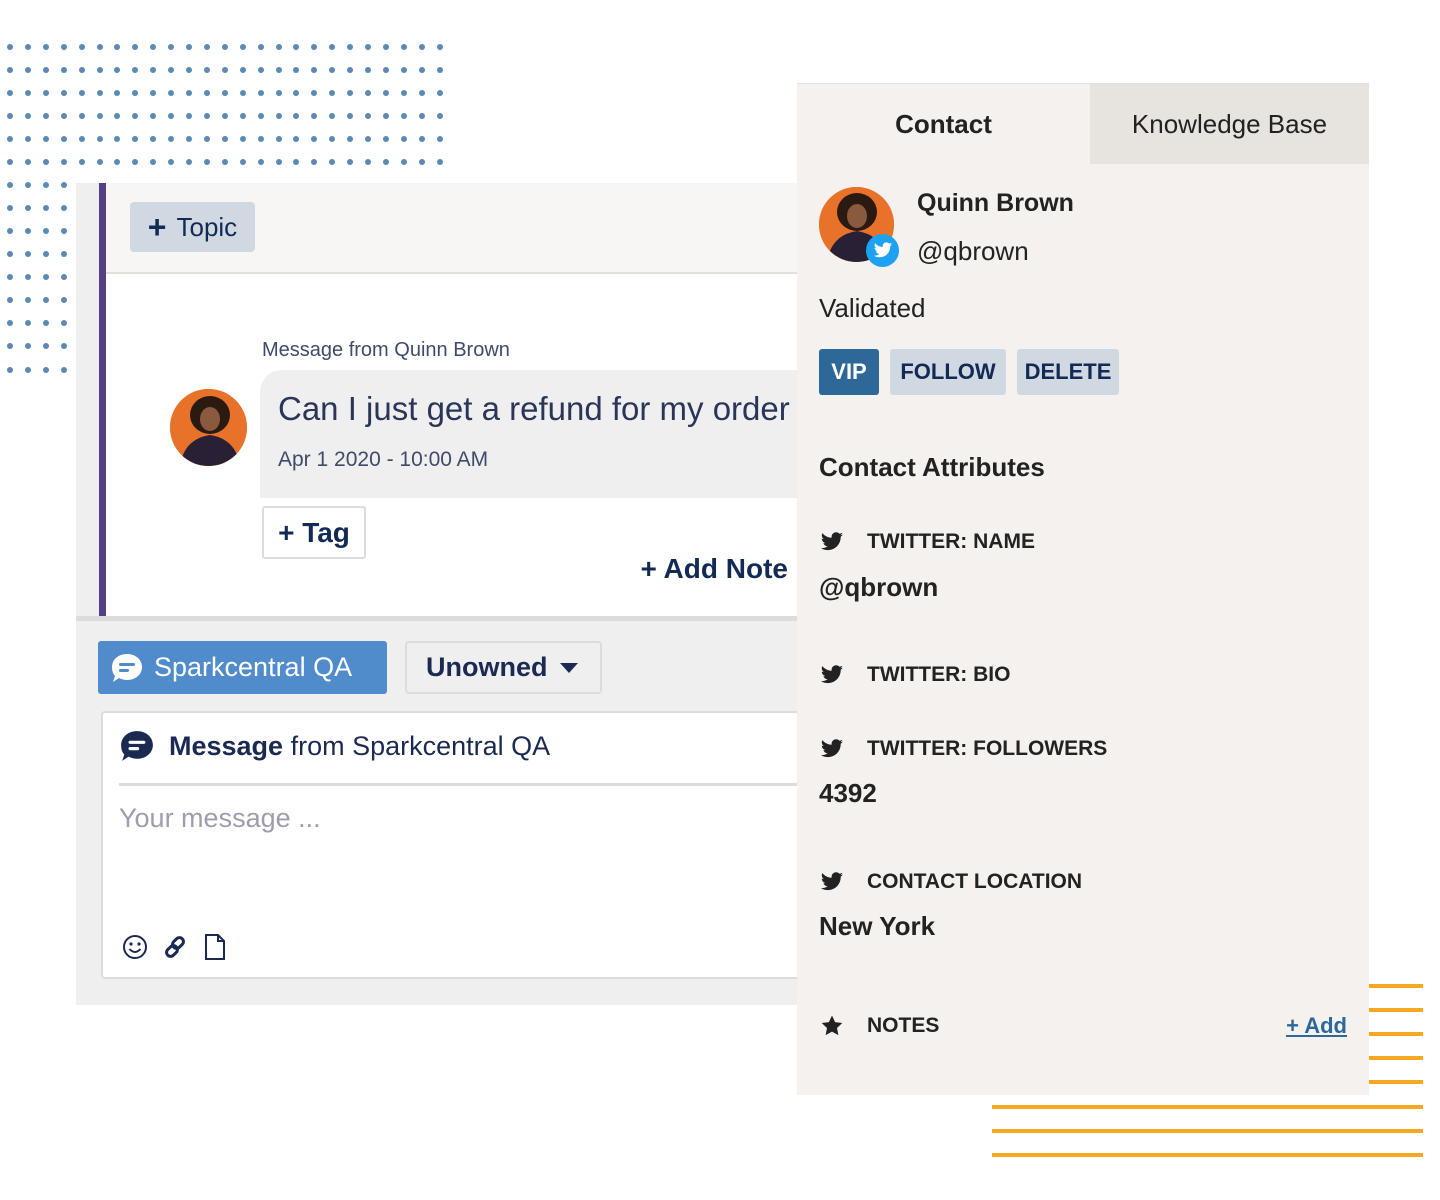 Image resolution: width=1440 pixels, height=1200 pixels. What do you see at coordinates (437, 618) in the screenshot?
I see `thread-divider` at bounding box center [437, 618].